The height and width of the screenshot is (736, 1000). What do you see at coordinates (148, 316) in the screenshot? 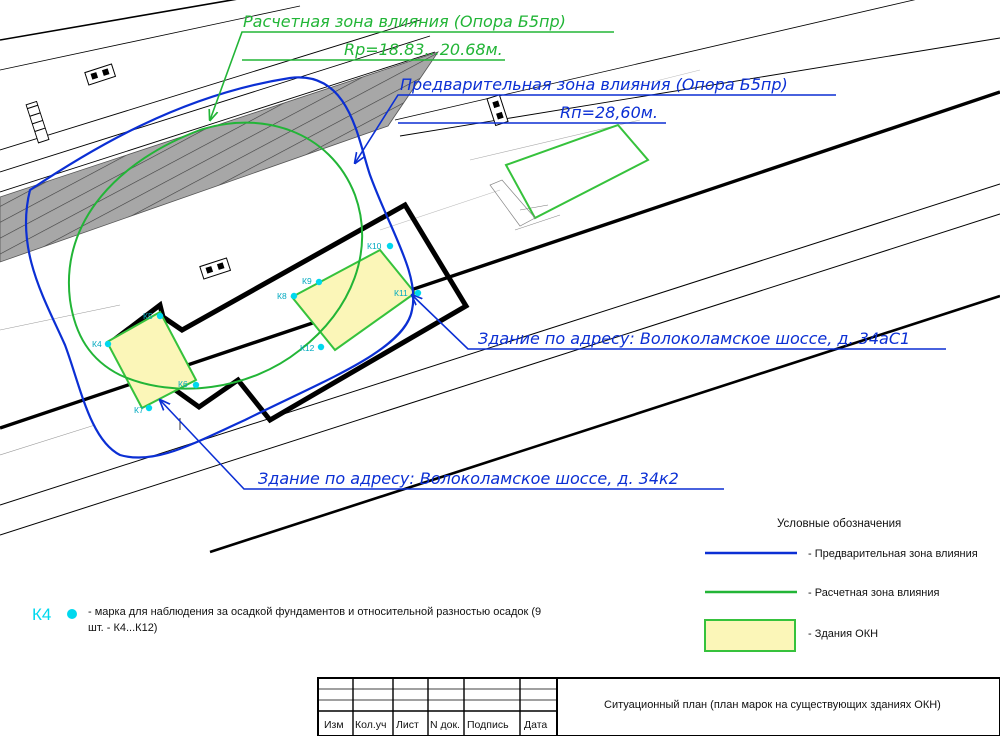
I see `marker-k5-label: К5` at bounding box center [148, 316].